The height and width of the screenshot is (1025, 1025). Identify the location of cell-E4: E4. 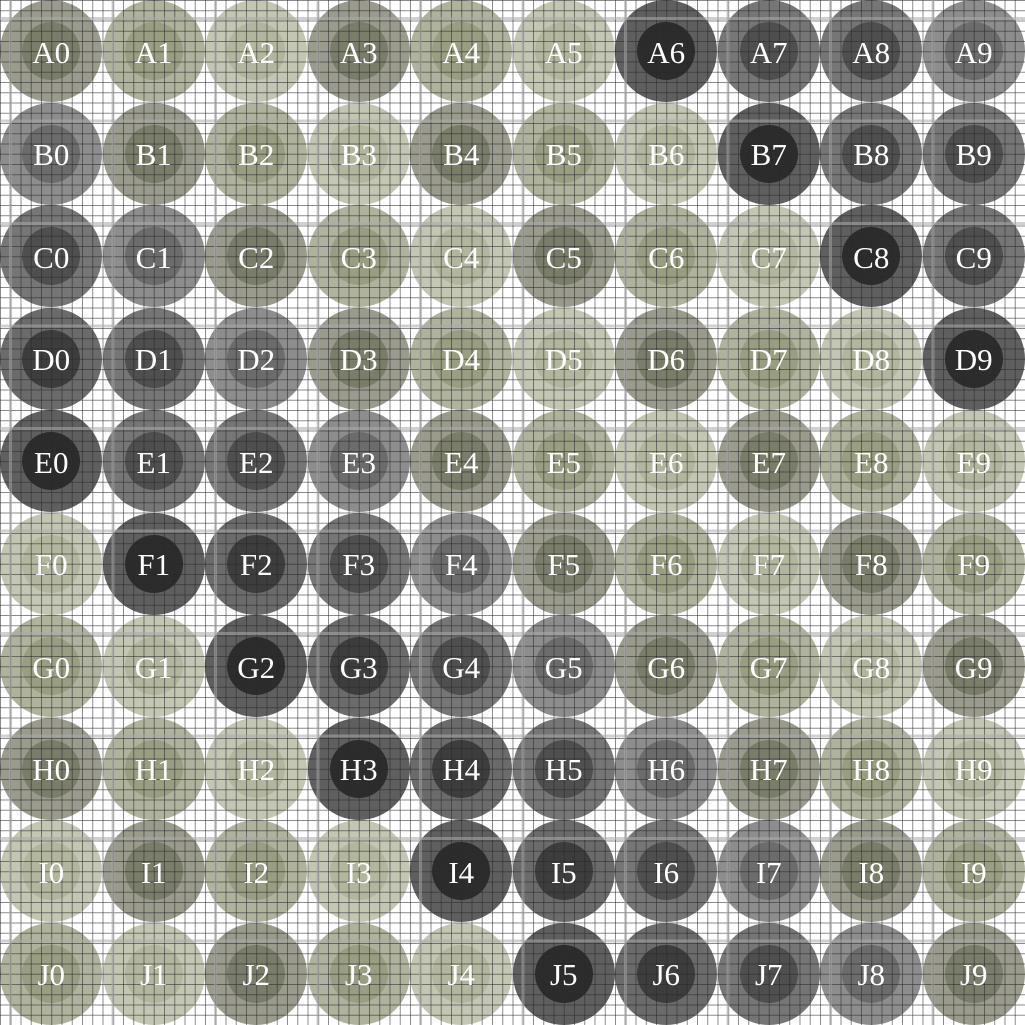
(461, 461).